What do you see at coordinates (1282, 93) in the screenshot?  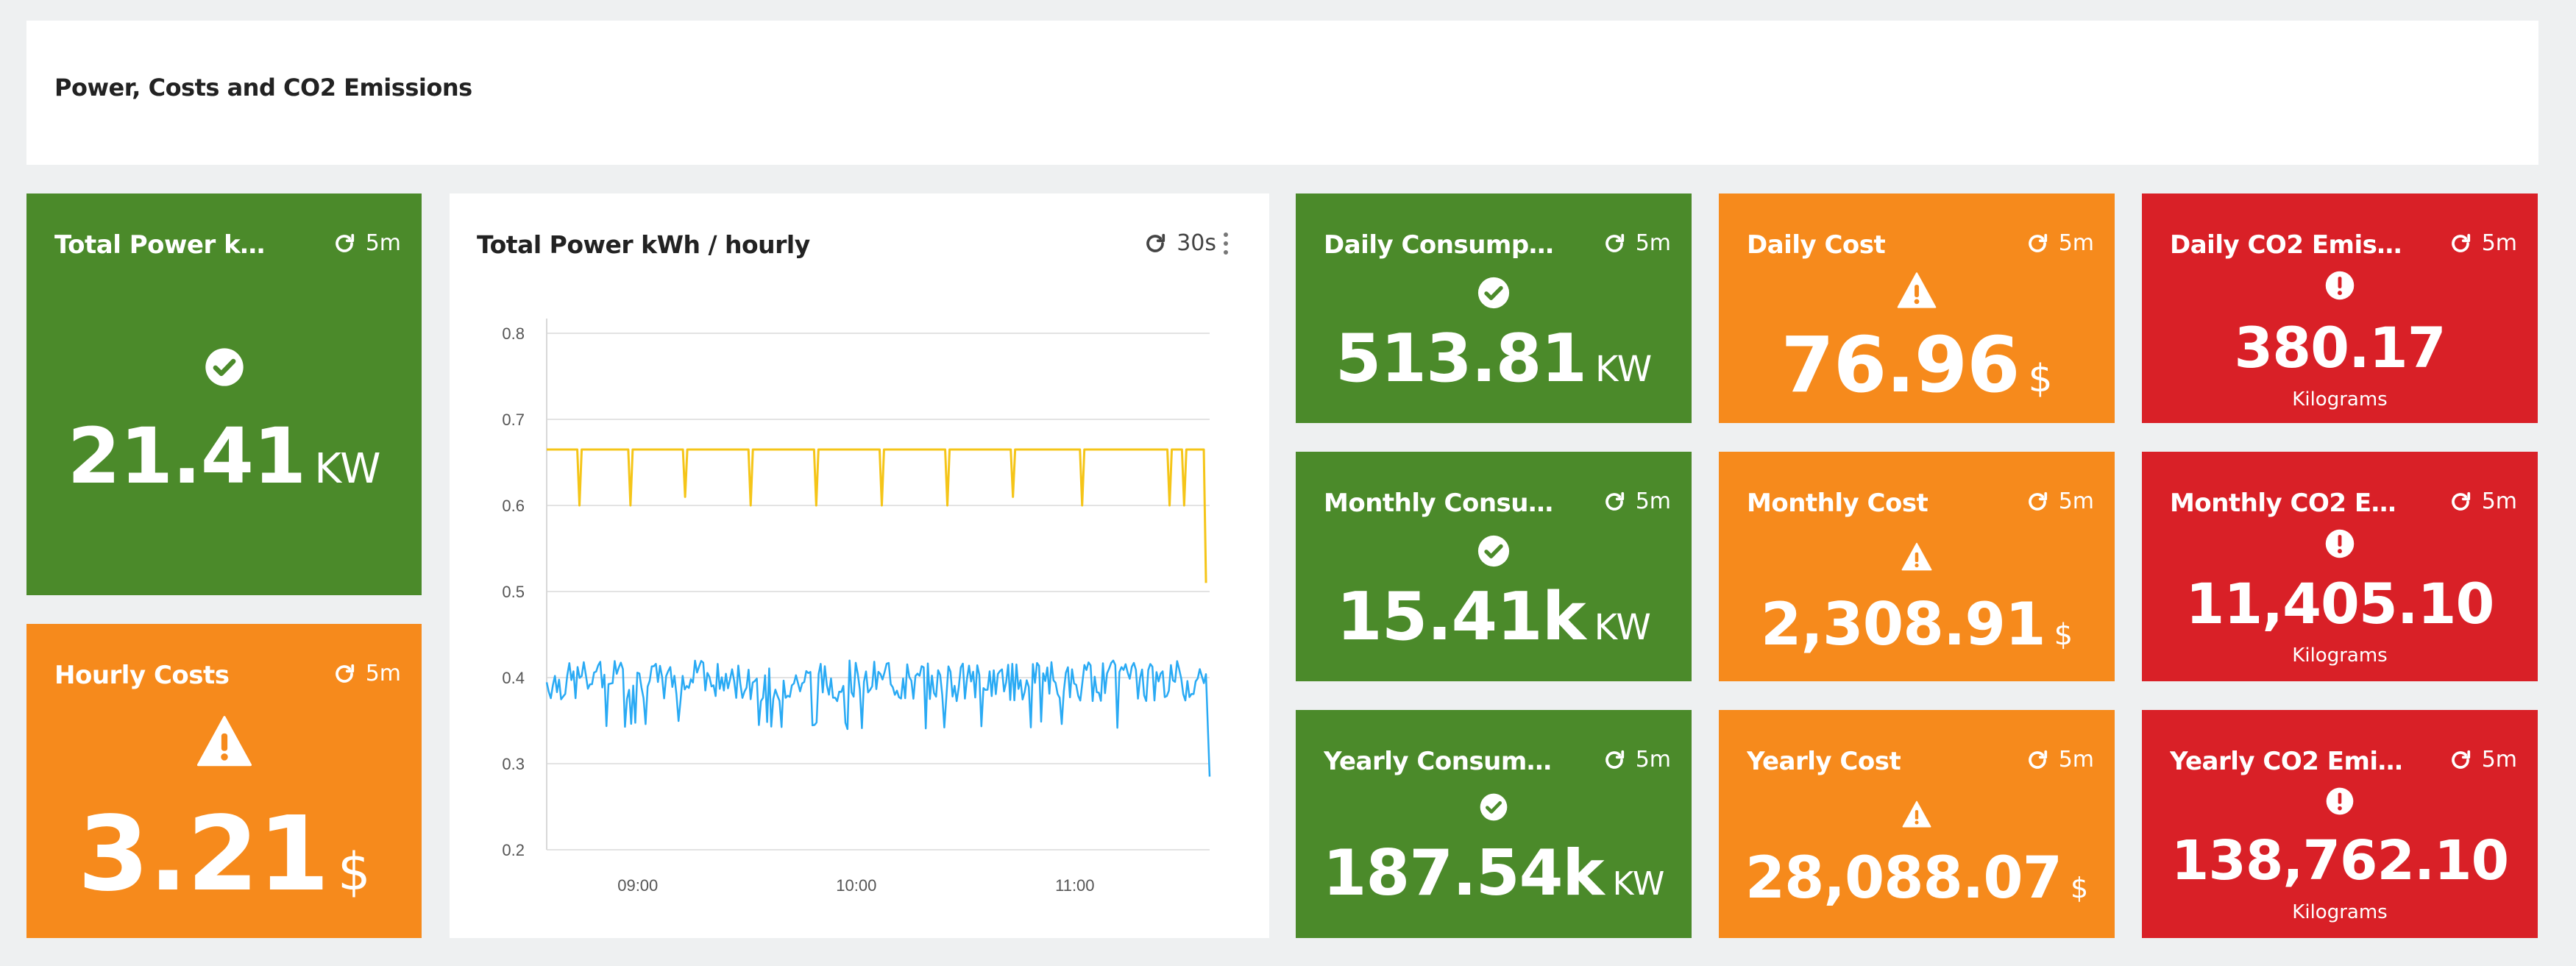 I see `dashboard-header: Power, Costs and CO2 Emissions` at bounding box center [1282, 93].